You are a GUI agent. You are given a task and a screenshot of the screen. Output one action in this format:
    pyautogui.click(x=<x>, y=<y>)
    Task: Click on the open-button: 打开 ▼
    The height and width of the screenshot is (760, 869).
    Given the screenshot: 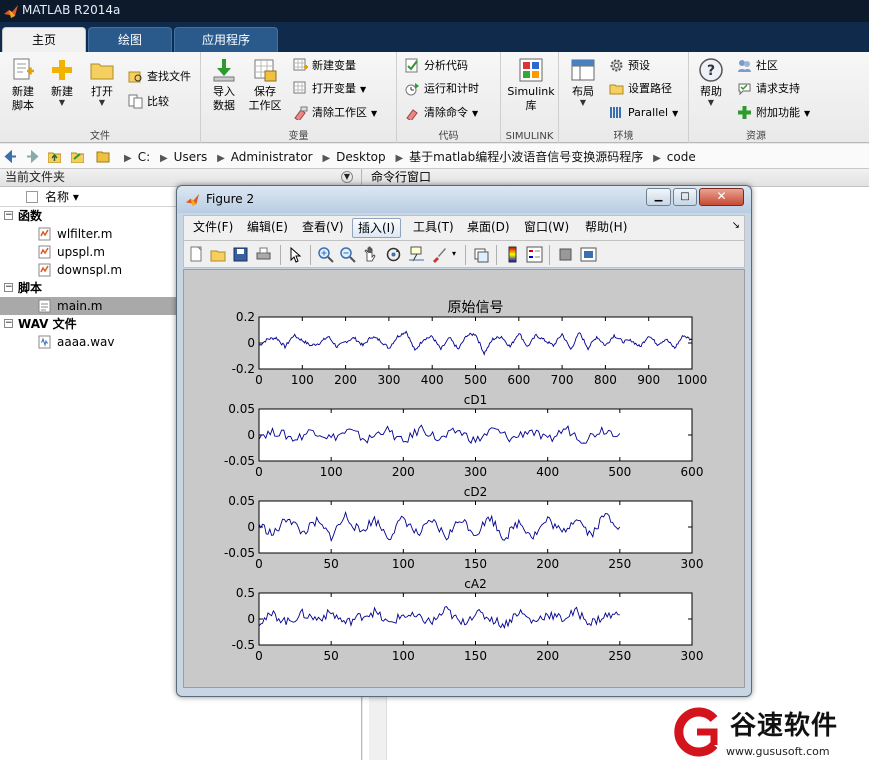 What is the action you would take?
    pyautogui.click(x=102, y=90)
    